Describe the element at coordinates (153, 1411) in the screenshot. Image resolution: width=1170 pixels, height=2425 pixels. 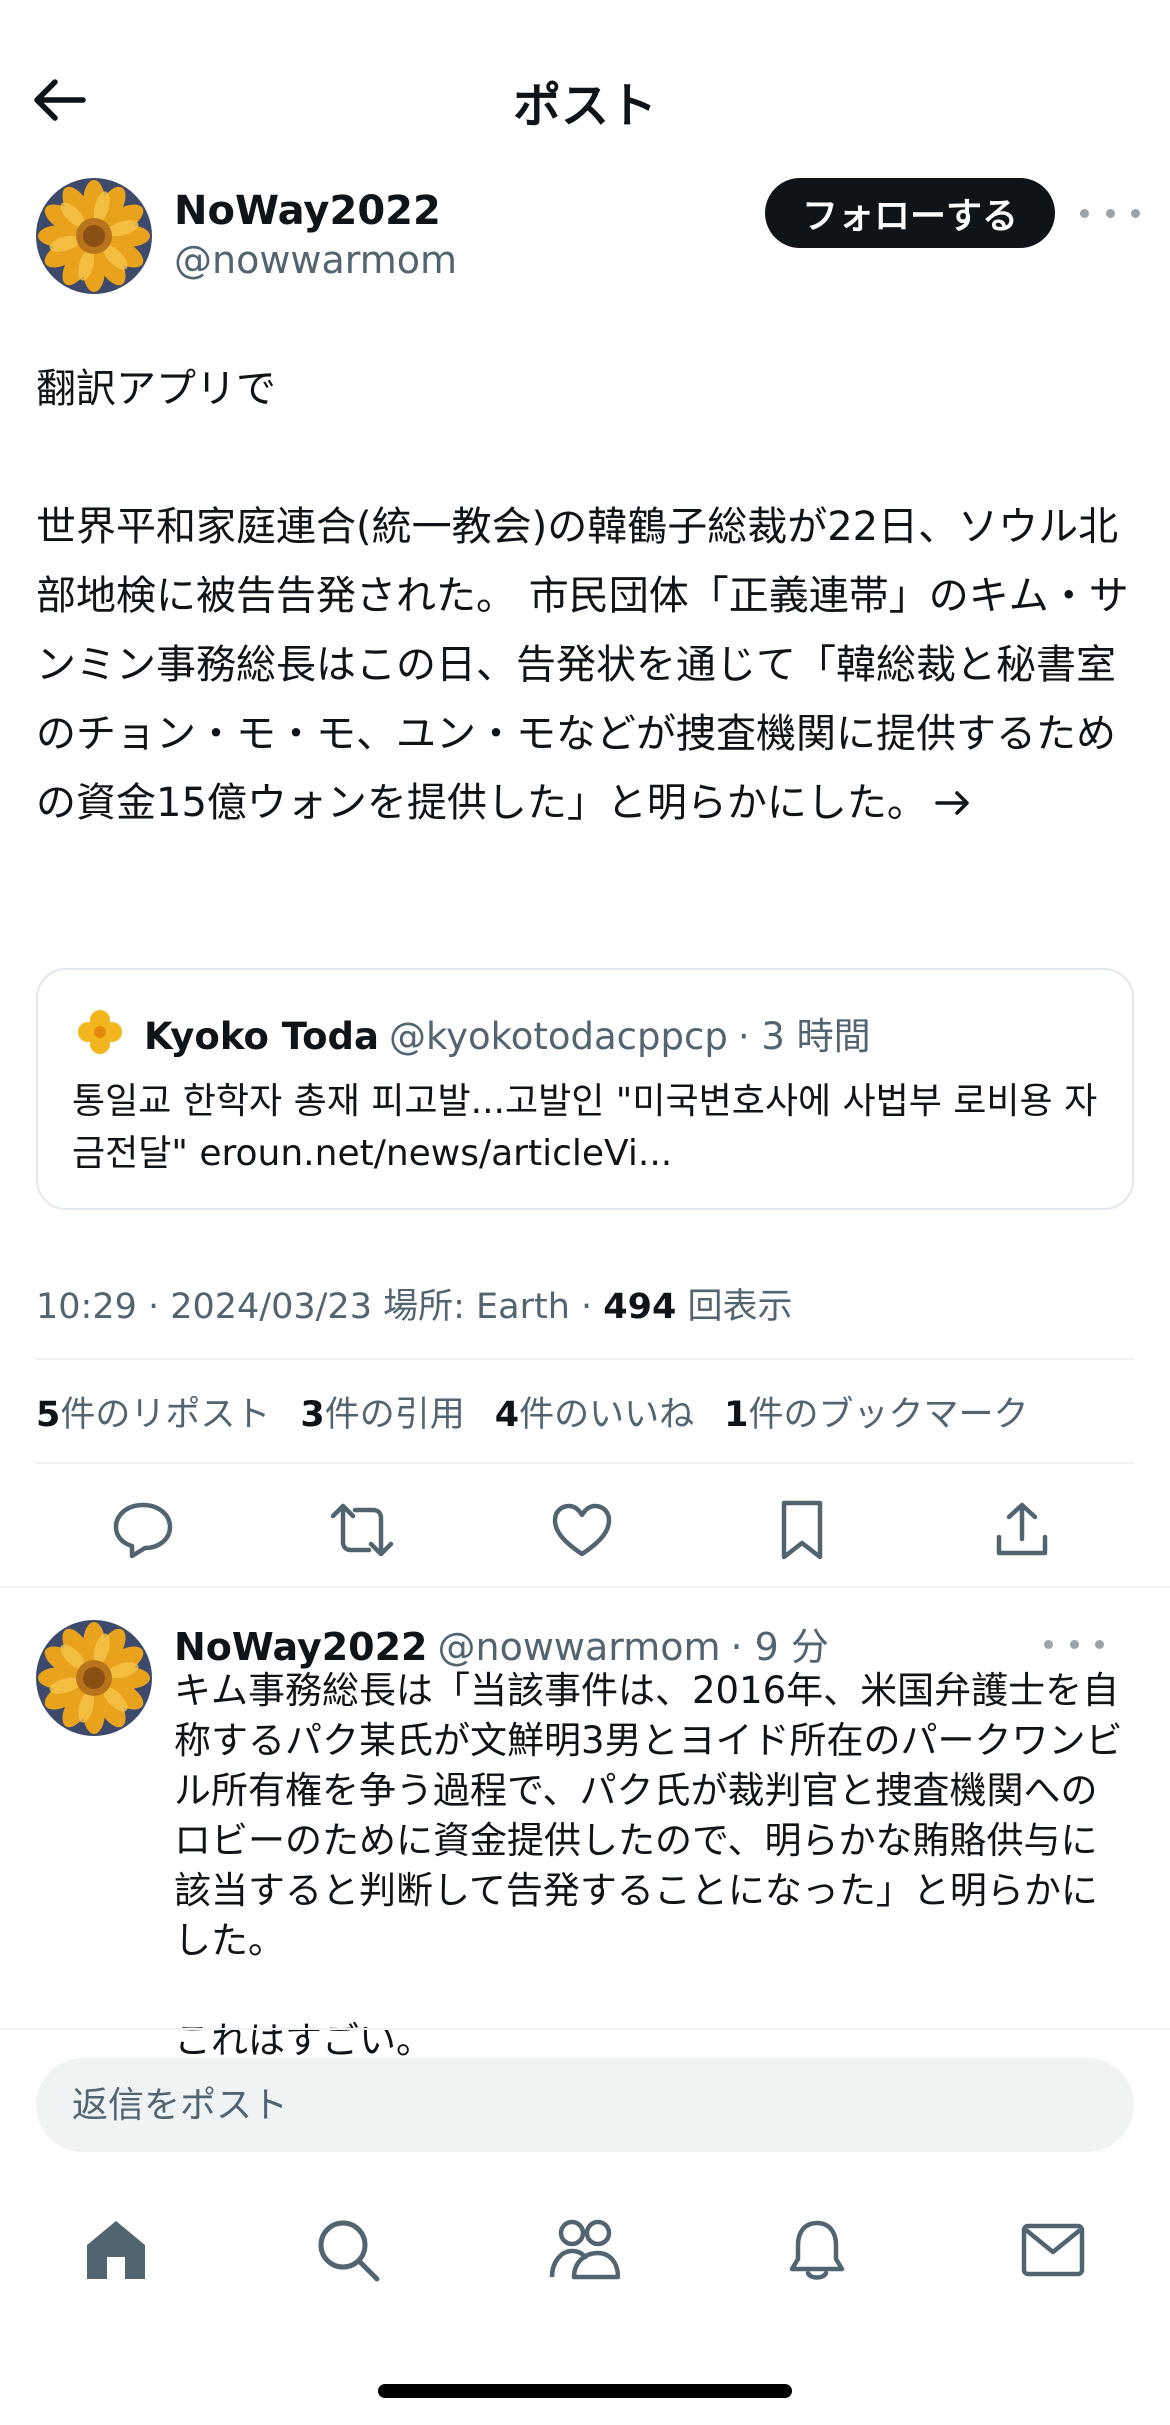
I see `repost-stat: 5件のリポスト` at that location.